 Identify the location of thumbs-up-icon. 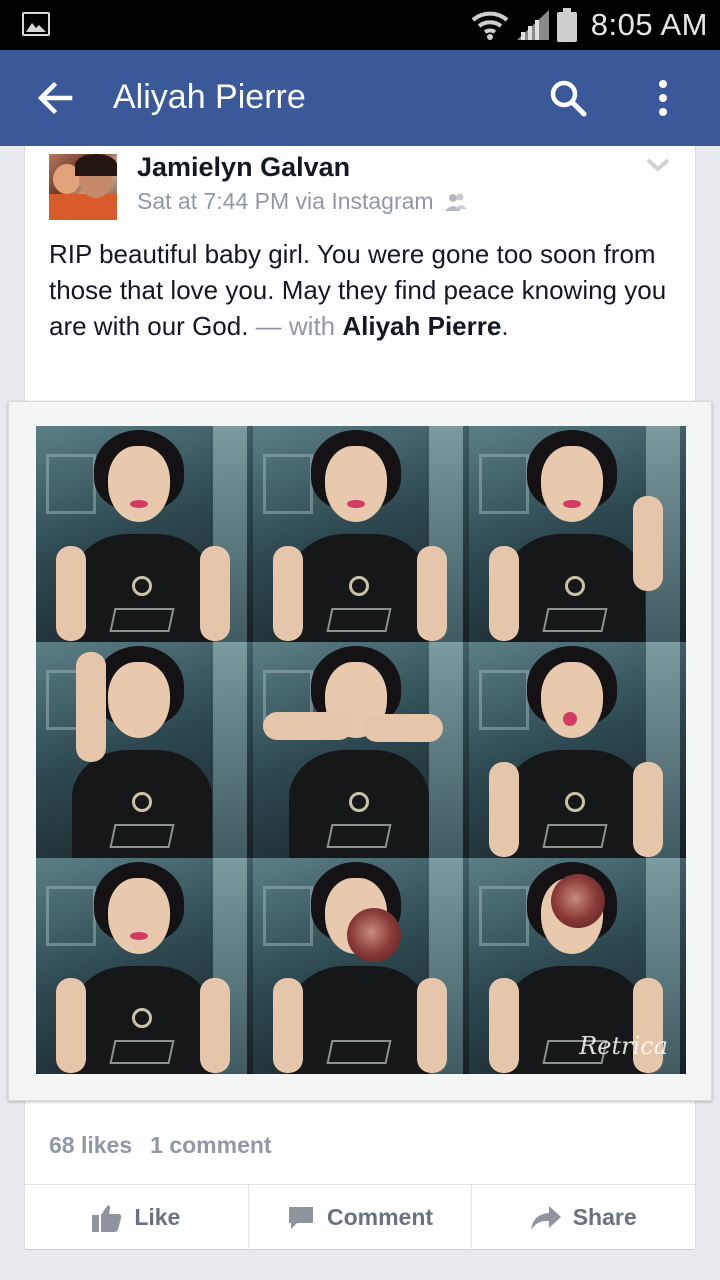
(107, 1218).